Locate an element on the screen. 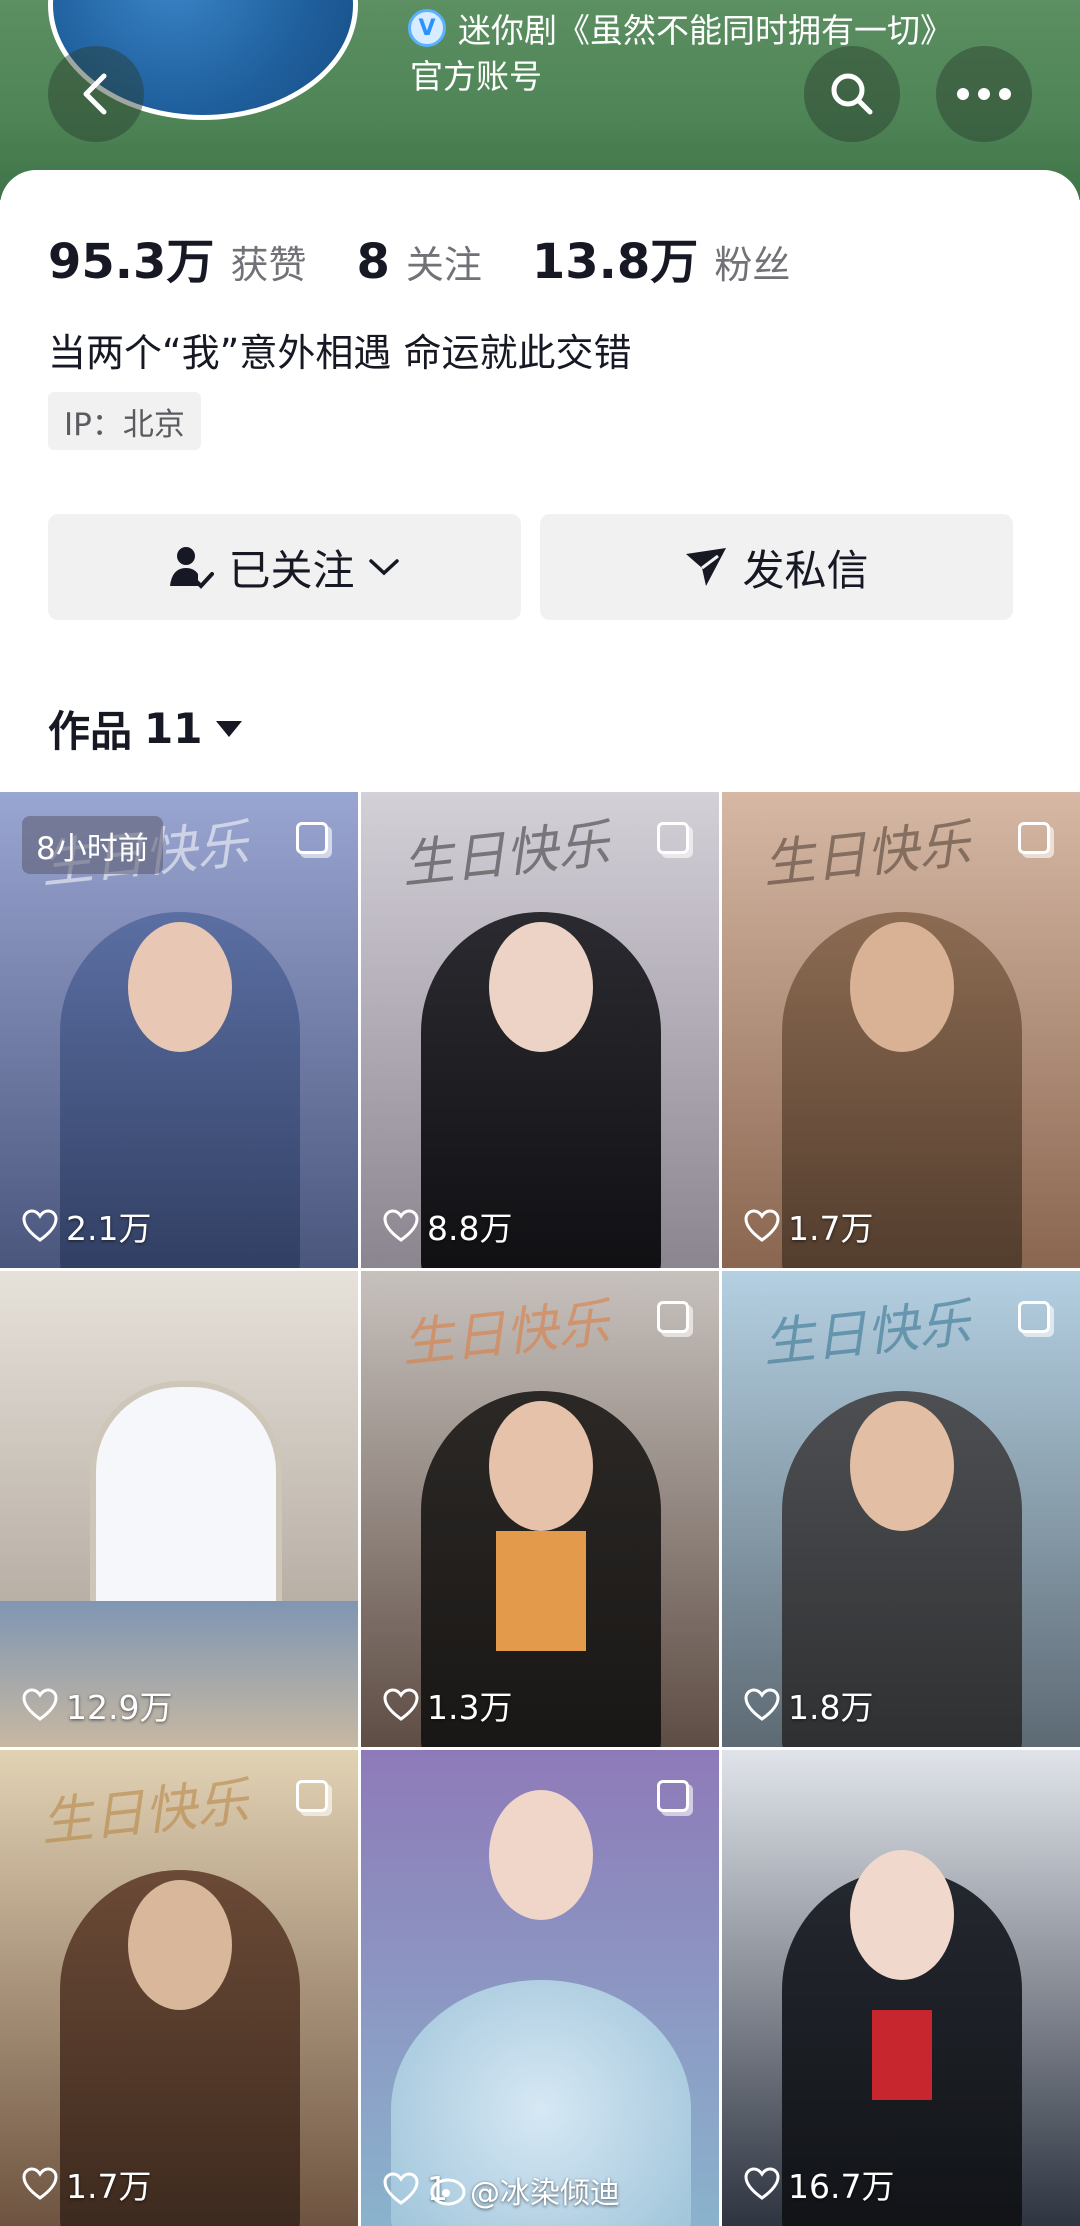  like-count: 2.1万 is located at coordinates (86, 1226).